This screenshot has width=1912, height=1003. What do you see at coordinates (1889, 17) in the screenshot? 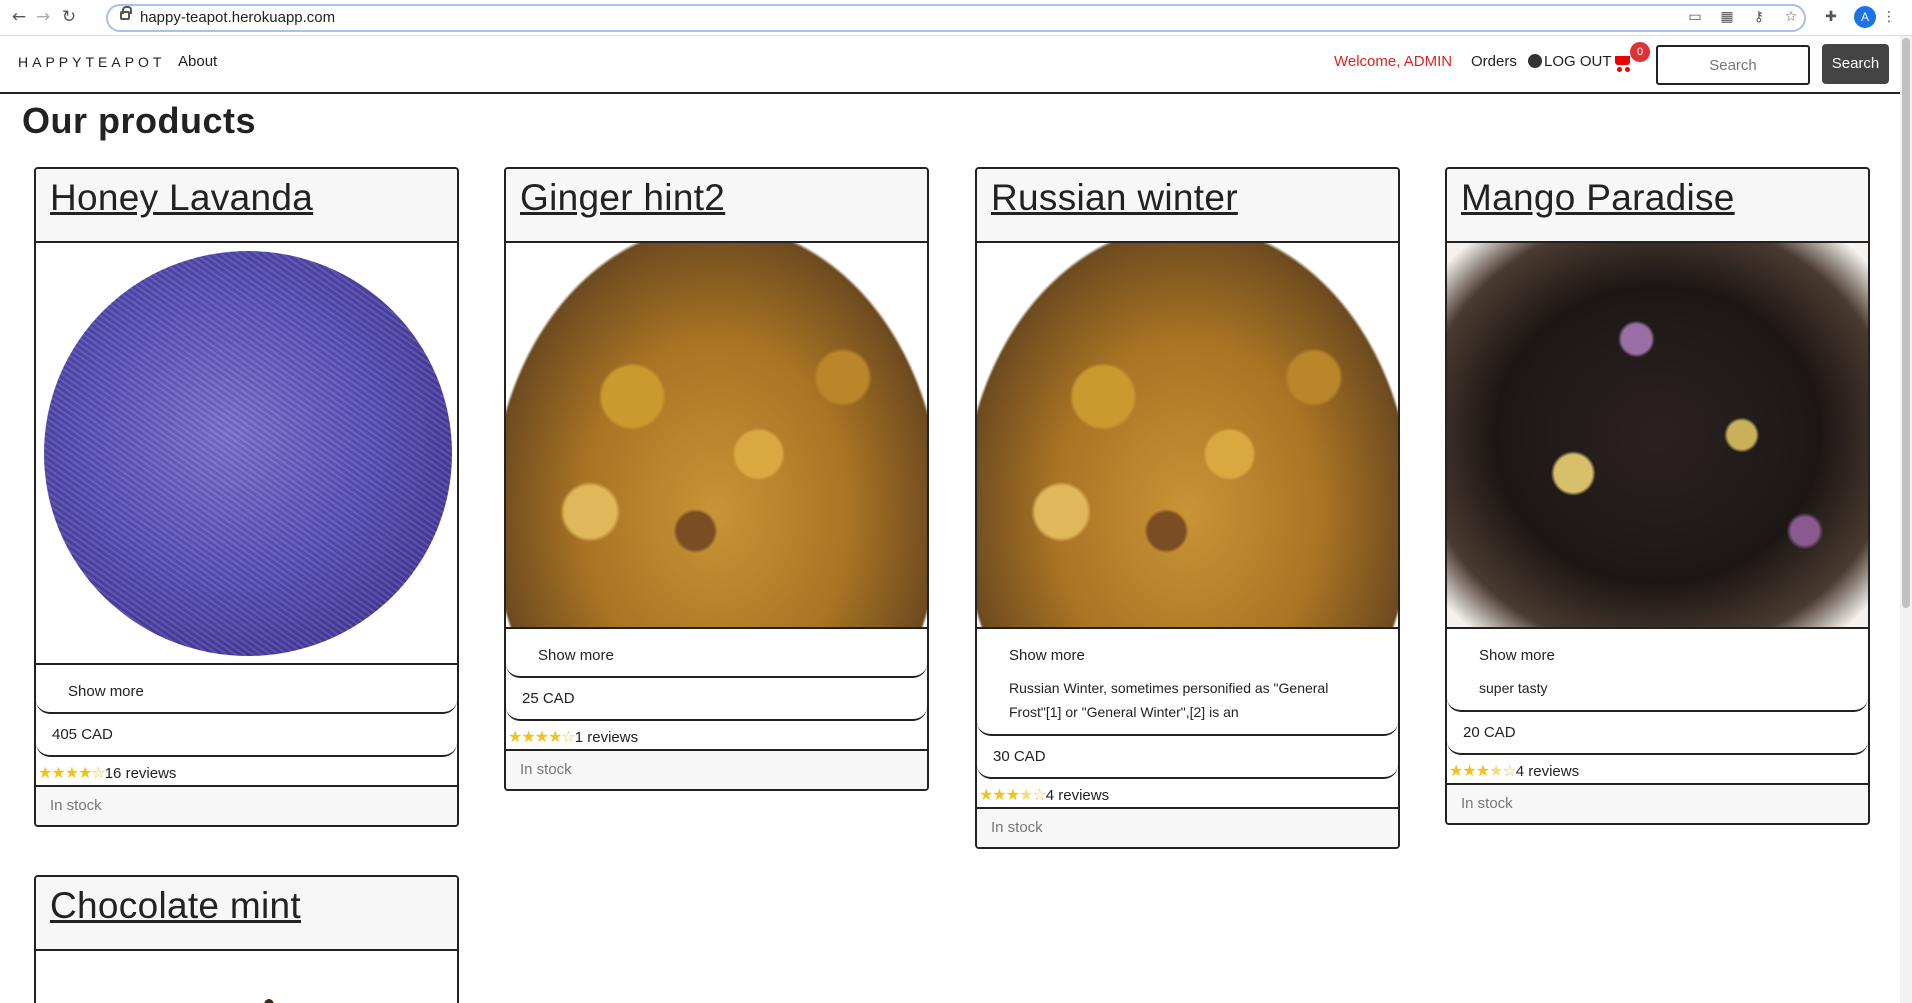
I see `menu-icon: ⋮` at bounding box center [1889, 17].